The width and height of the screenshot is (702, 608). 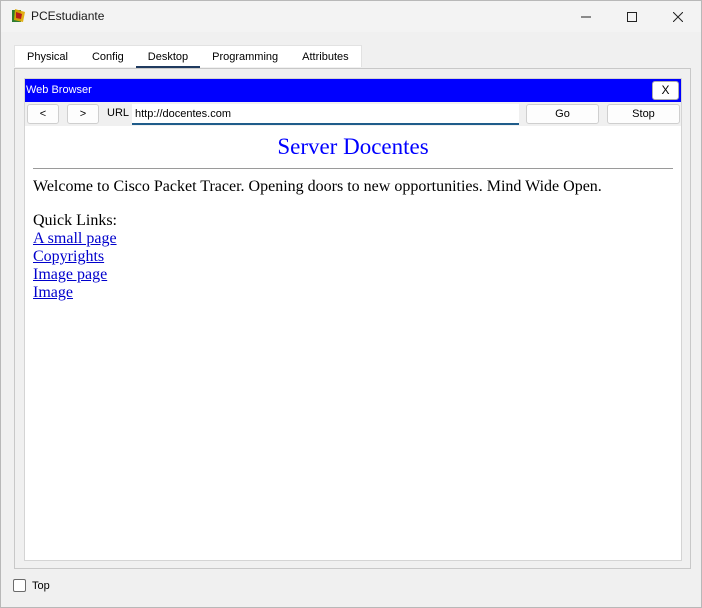 I want to click on url-input, so click(x=325, y=114).